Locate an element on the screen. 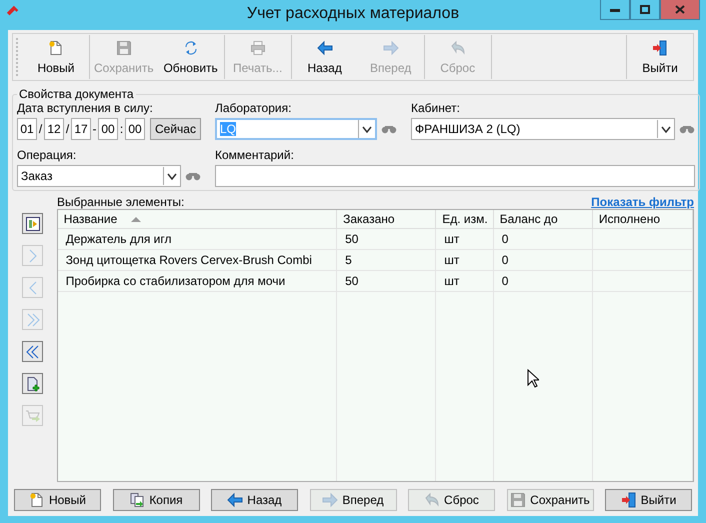 This screenshot has height=523, width=706. column-header: Заказано is located at coordinates (386, 219).